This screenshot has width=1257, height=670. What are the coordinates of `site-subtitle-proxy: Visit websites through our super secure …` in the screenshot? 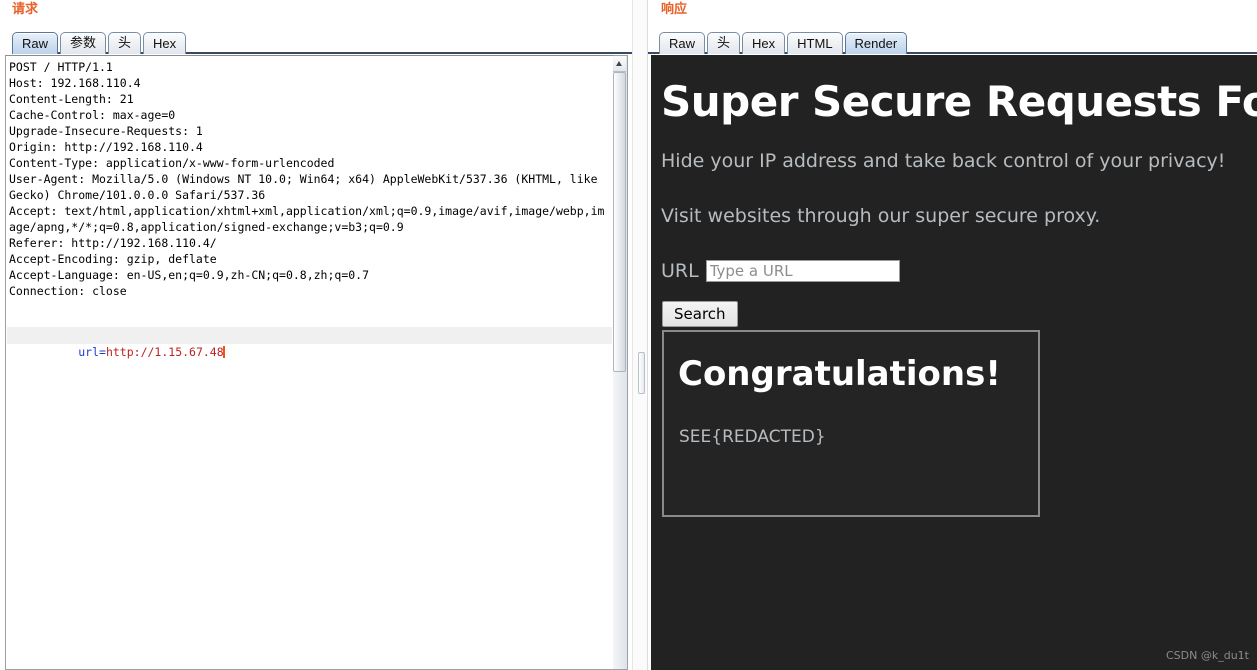 It's located at (881, 216).